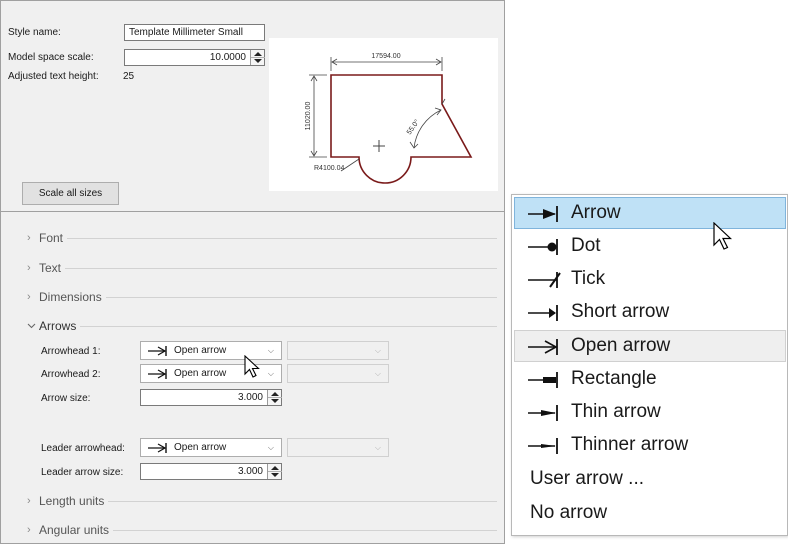 The image size is (788, 544). I want to click on model-space-scale-label: Model space scale:, so click(51, 57).